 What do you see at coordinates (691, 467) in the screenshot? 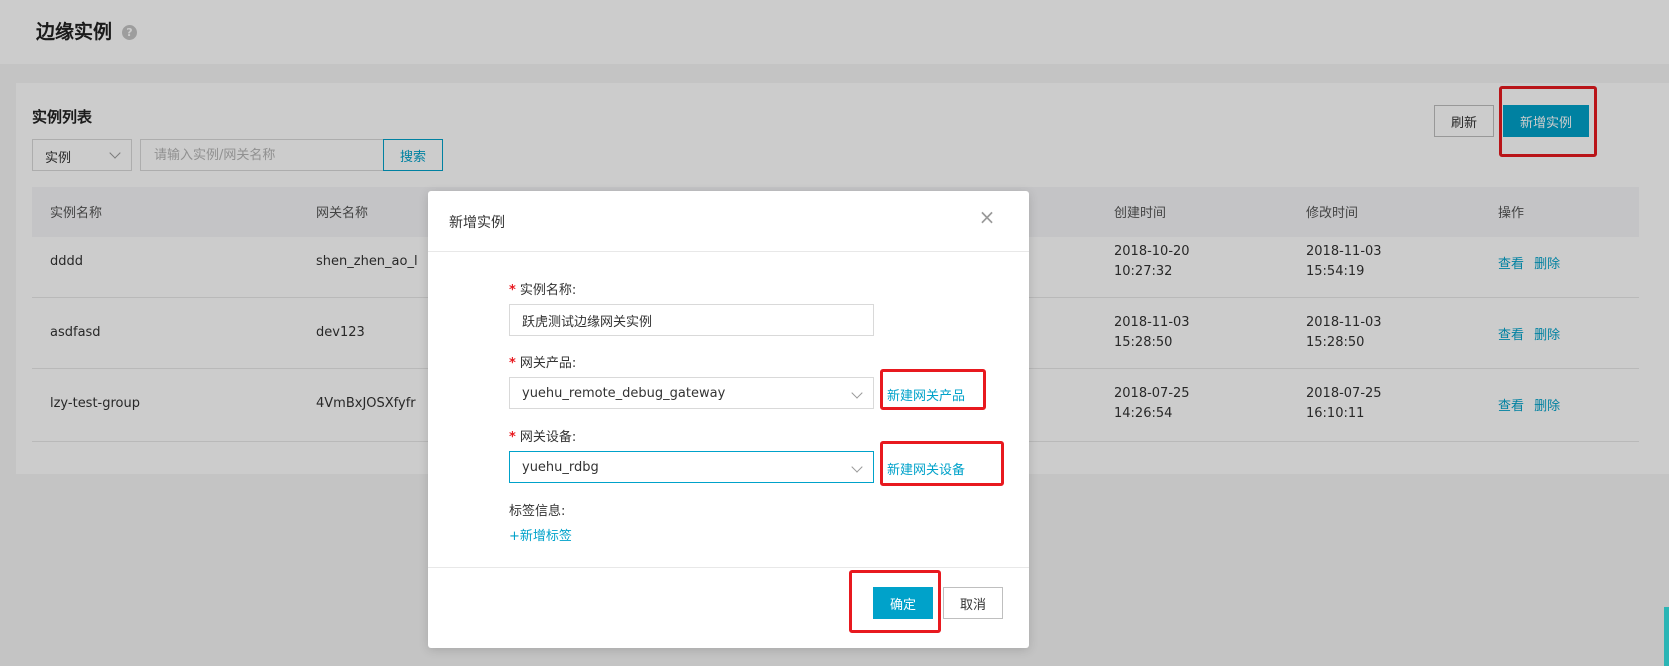
I see `gateway-device-select: yuehu_rdbg` at bounding box center [691, 467].